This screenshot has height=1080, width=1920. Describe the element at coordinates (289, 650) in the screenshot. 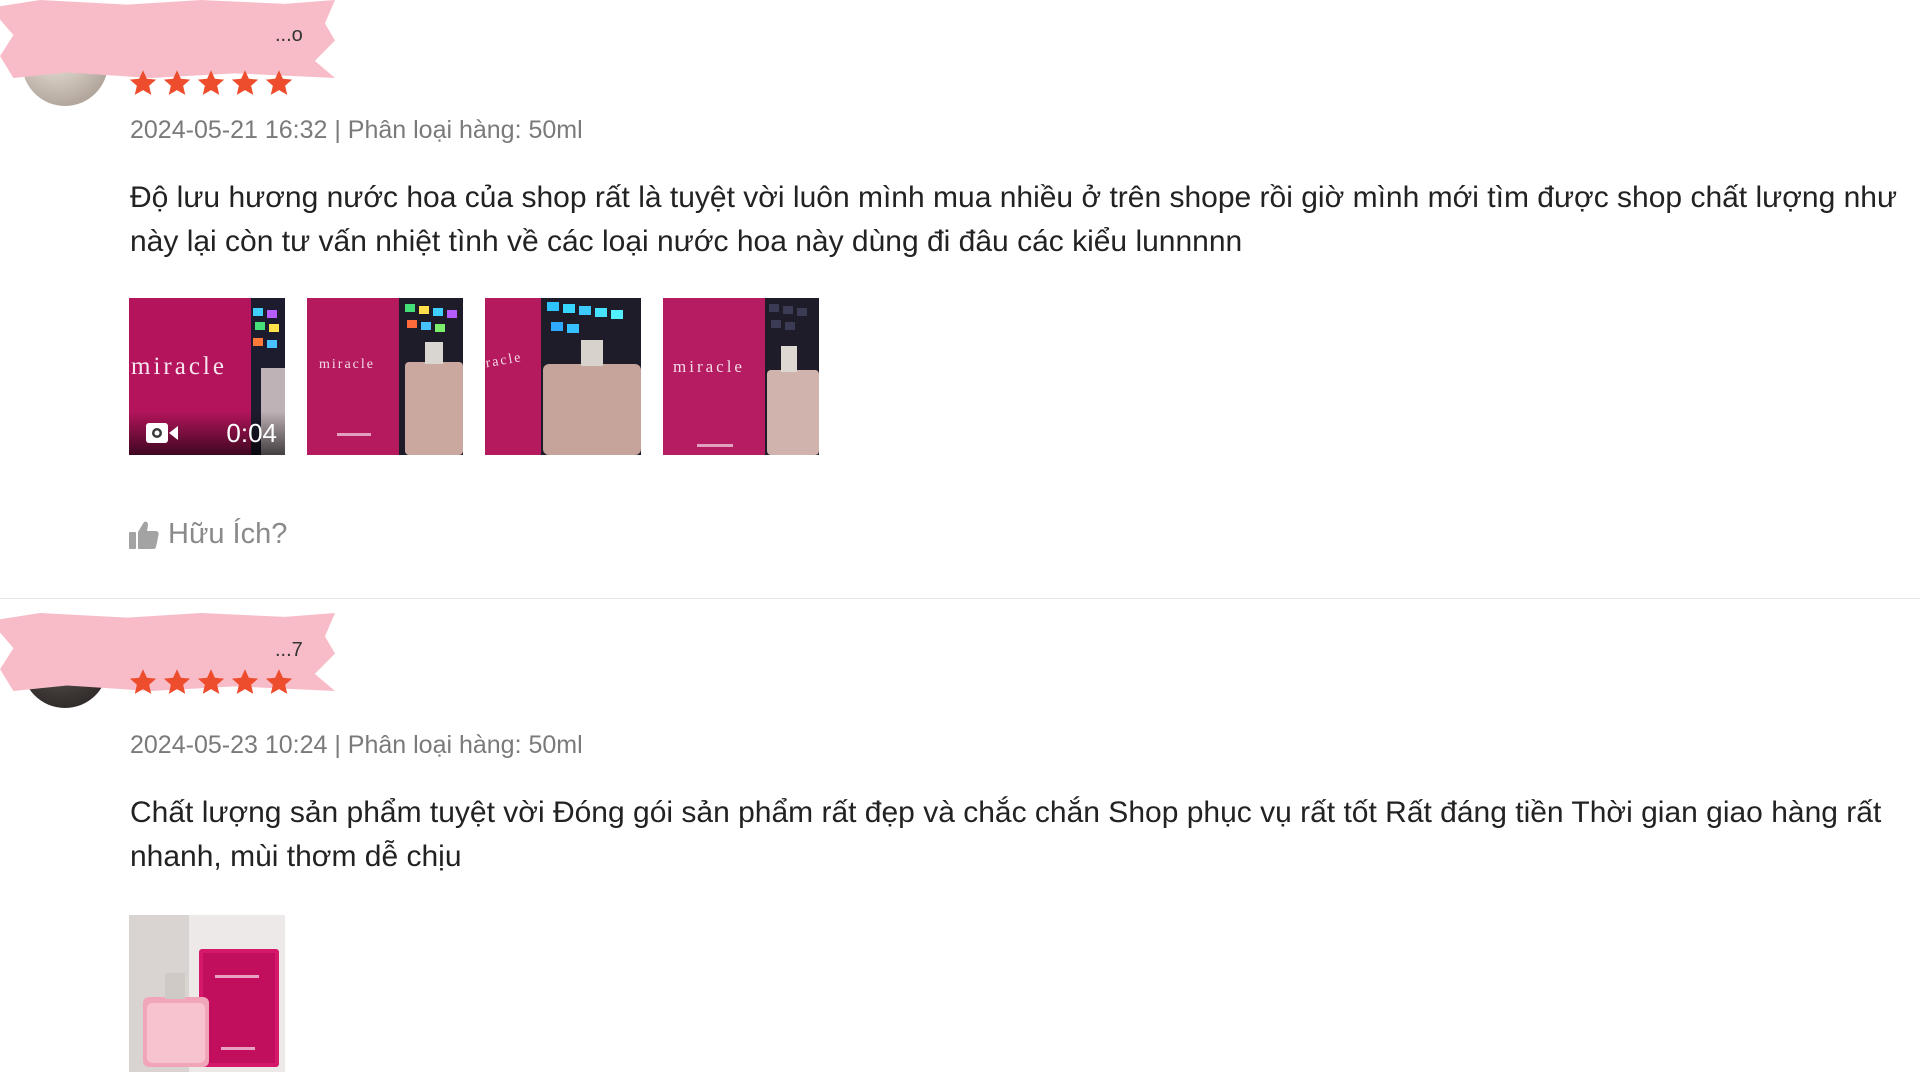

I see `reviewer-username: ...7` at that location.